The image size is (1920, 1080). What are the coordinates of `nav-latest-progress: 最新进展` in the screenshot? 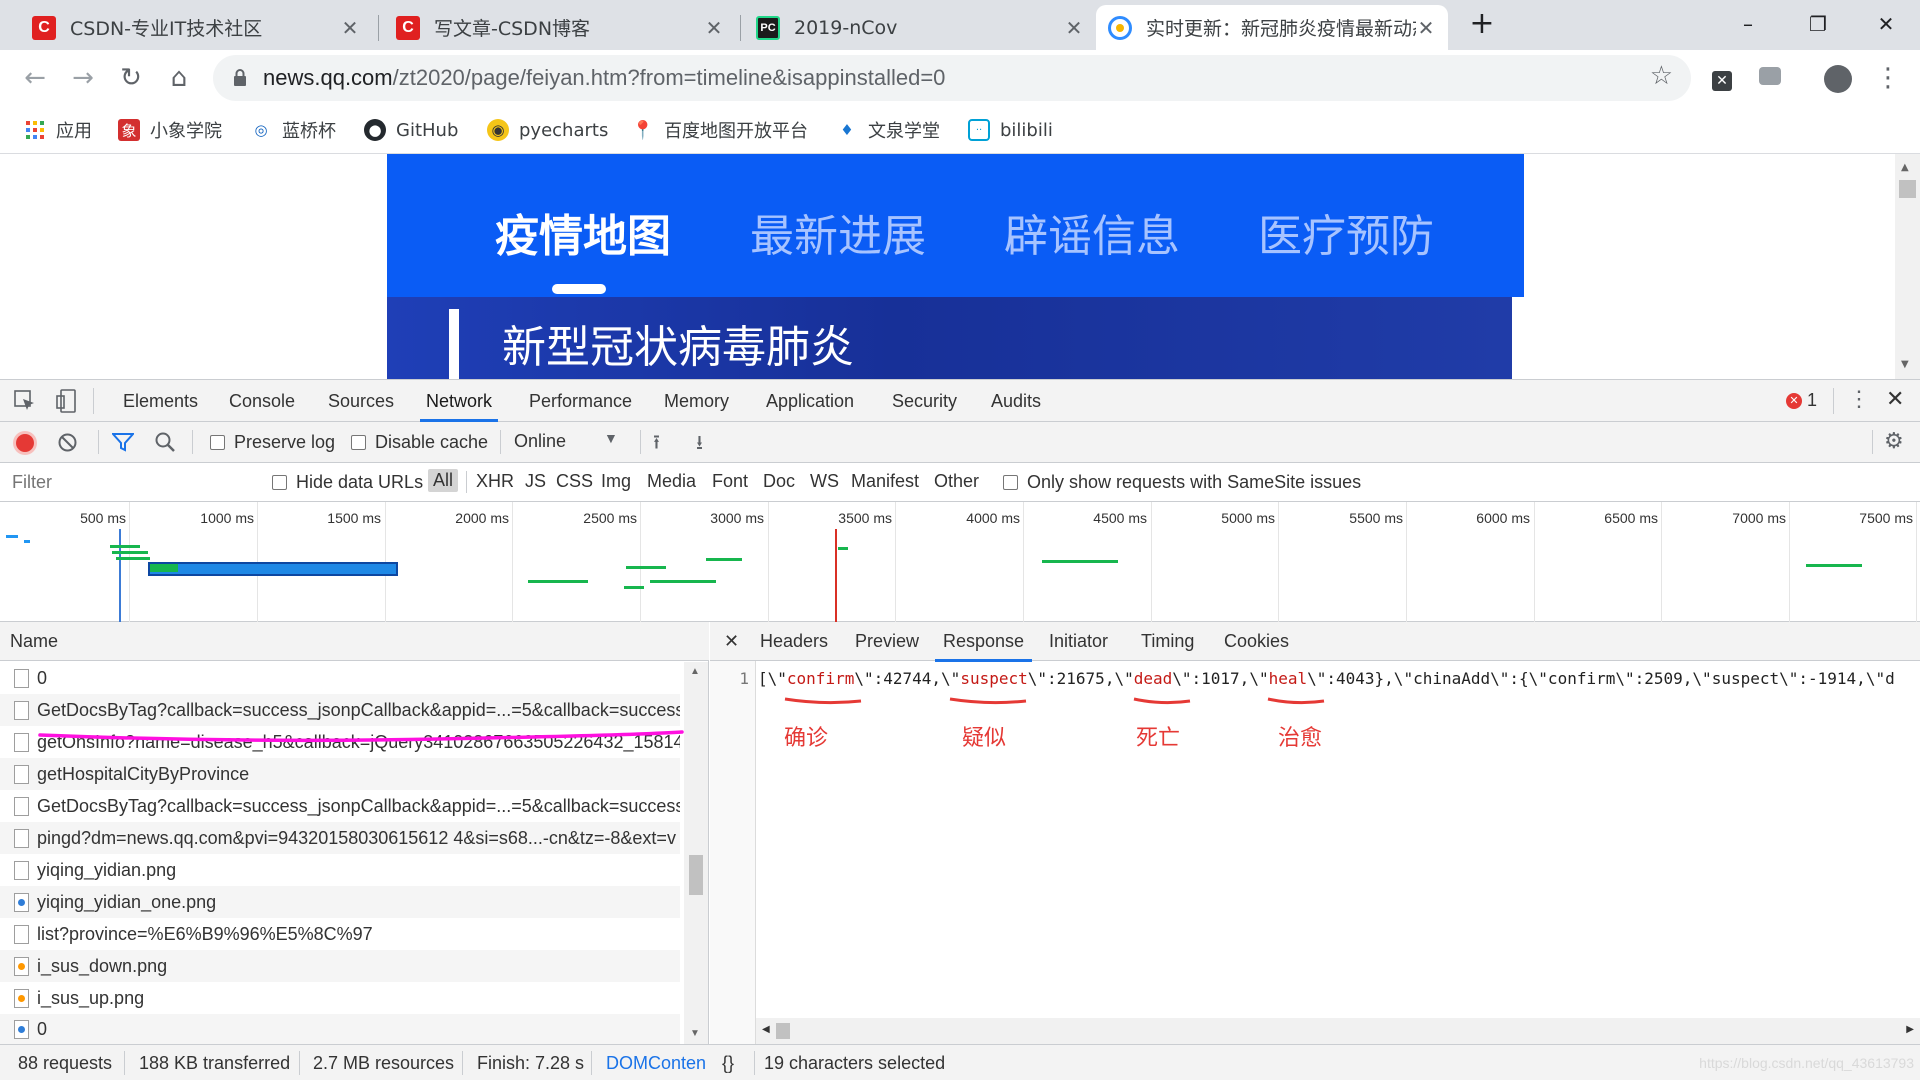 It's located at (838, 232).